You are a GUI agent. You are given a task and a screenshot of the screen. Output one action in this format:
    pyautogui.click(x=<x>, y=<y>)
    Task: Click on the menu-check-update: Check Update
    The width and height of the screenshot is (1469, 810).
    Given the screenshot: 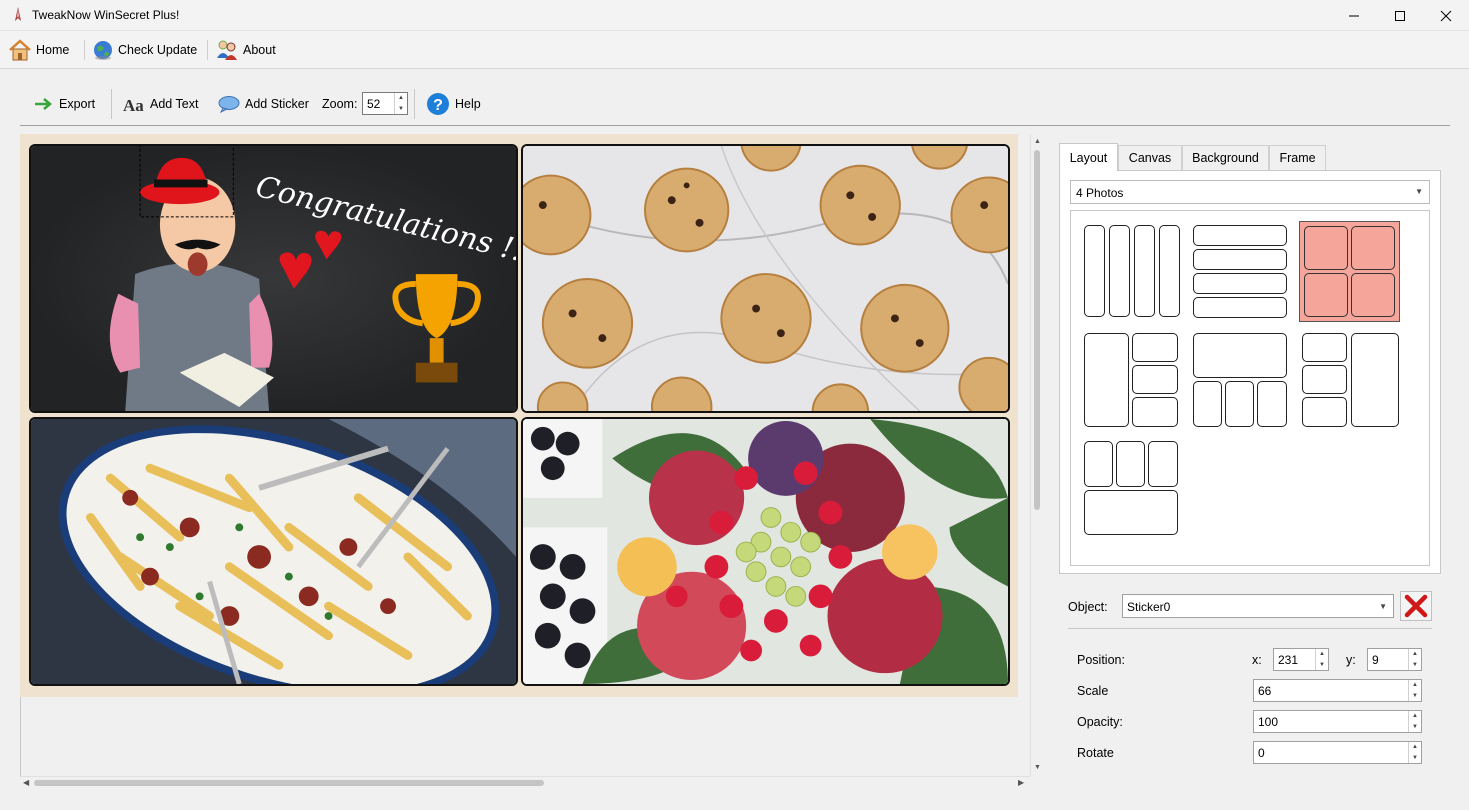 What is the action you would take?
    pyautogui.click(x=144, y=50)
    